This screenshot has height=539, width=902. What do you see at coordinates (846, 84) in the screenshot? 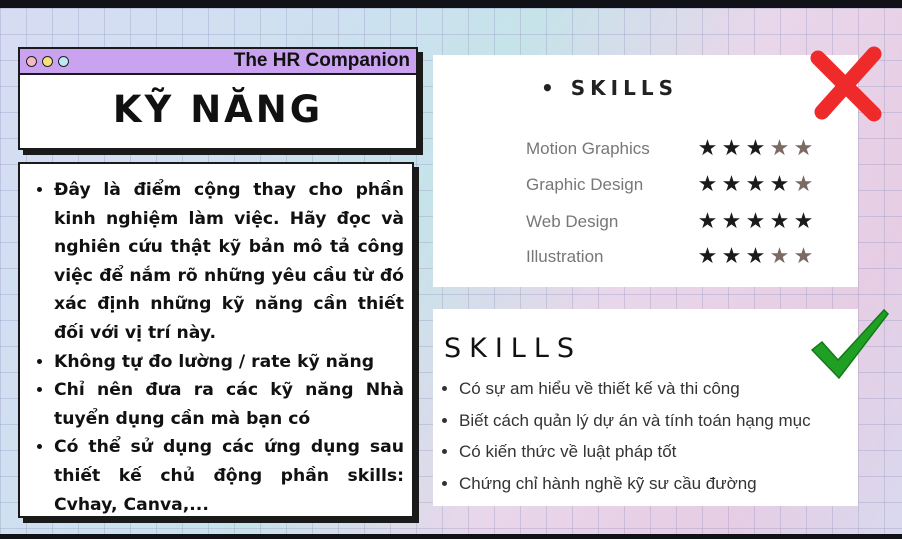
I see `red-x-icon` at bounding box center [846, 84].